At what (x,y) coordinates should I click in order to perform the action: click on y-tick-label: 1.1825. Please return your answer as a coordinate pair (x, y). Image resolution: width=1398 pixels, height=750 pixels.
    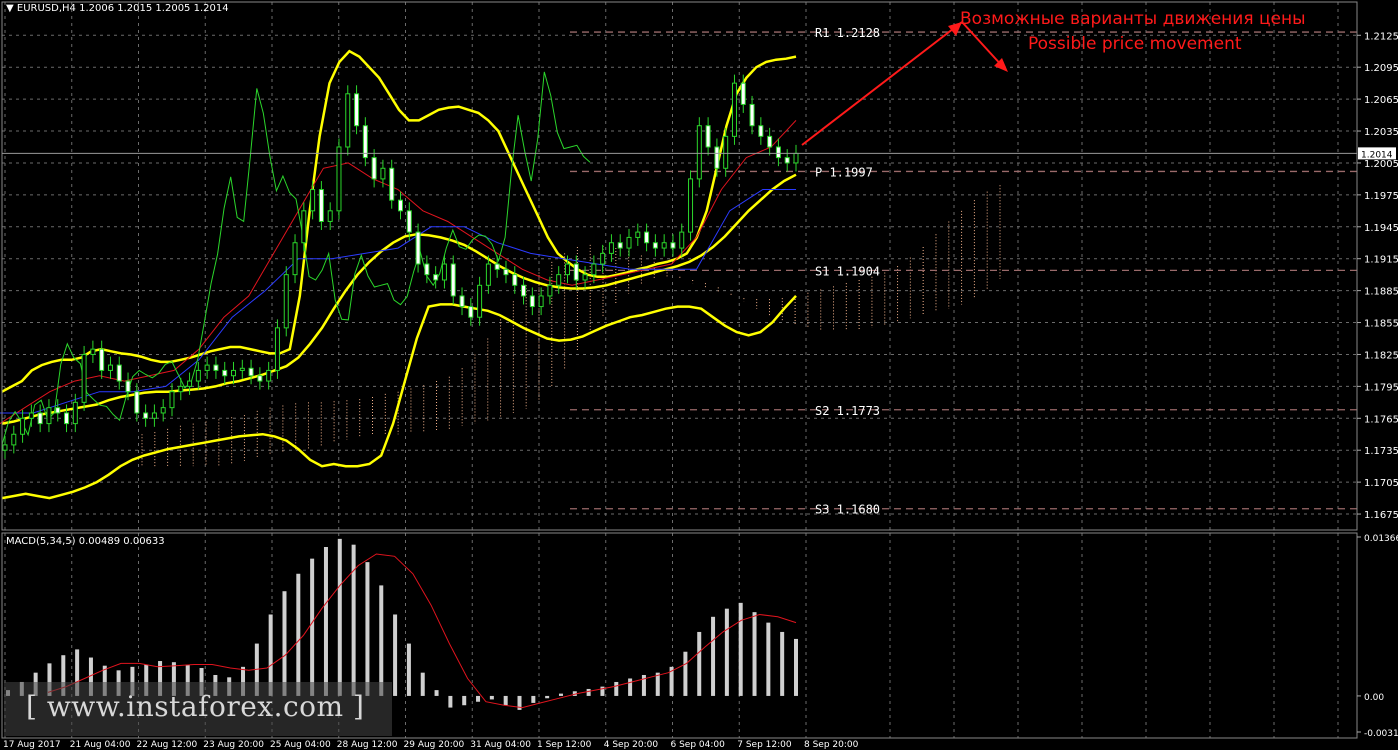
    Looking at the image, I should click on (1381, 355).